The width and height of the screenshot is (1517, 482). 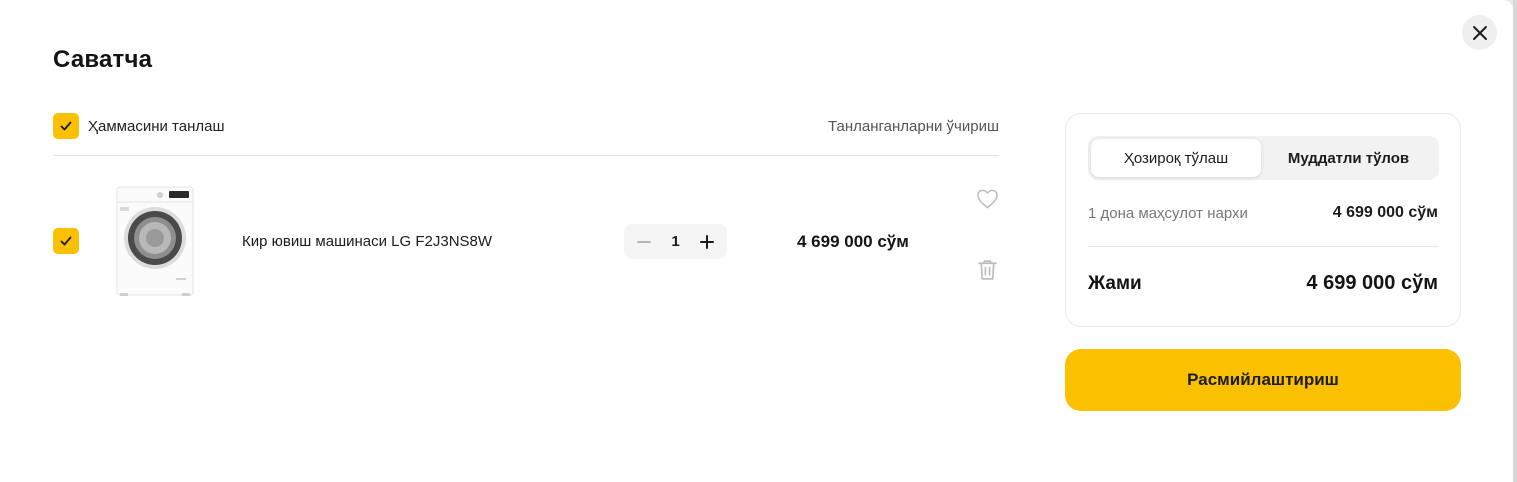 I want to click on quantity-stepper: 1, so click(x=675, y=241).